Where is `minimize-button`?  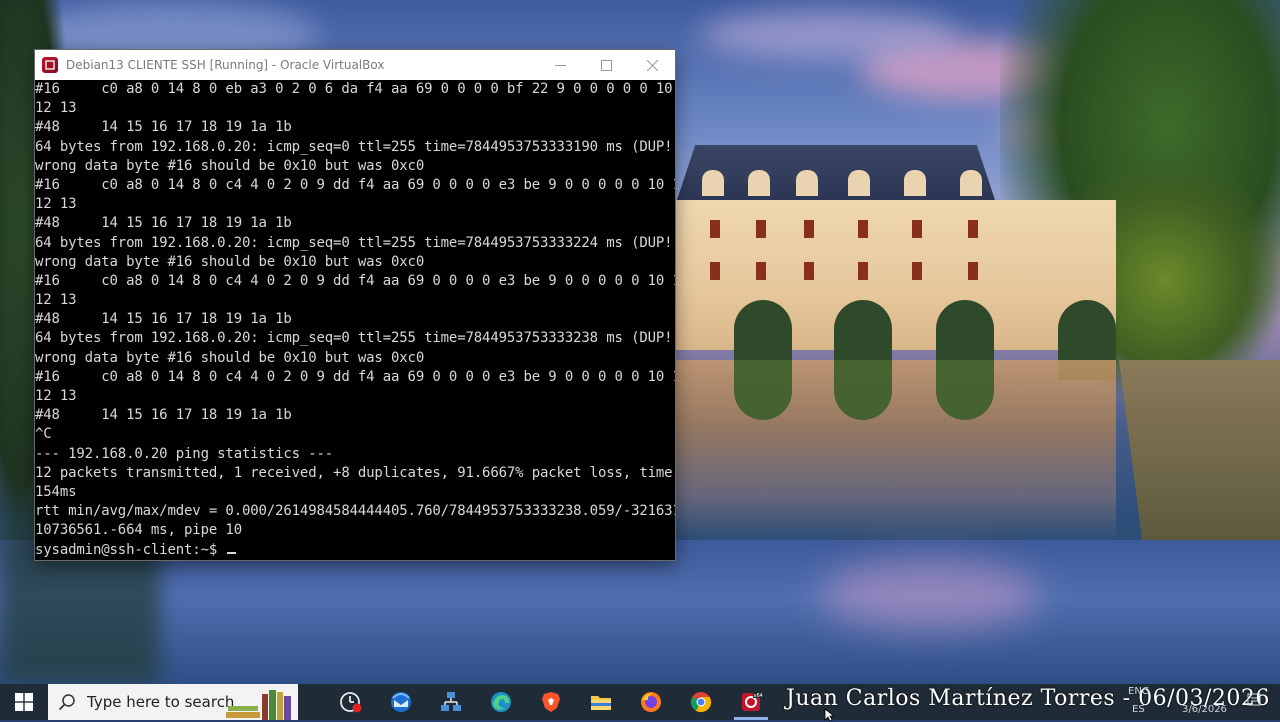
minimize-button is located at coordinates (560, 65).